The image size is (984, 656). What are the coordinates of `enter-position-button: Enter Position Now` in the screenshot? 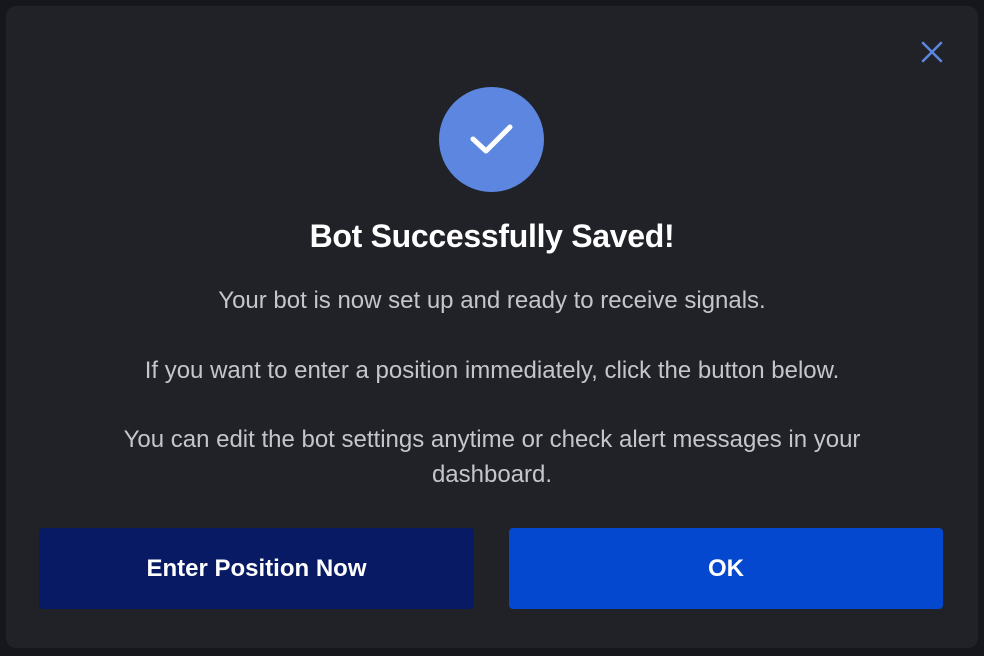 It's located at (256, 568).